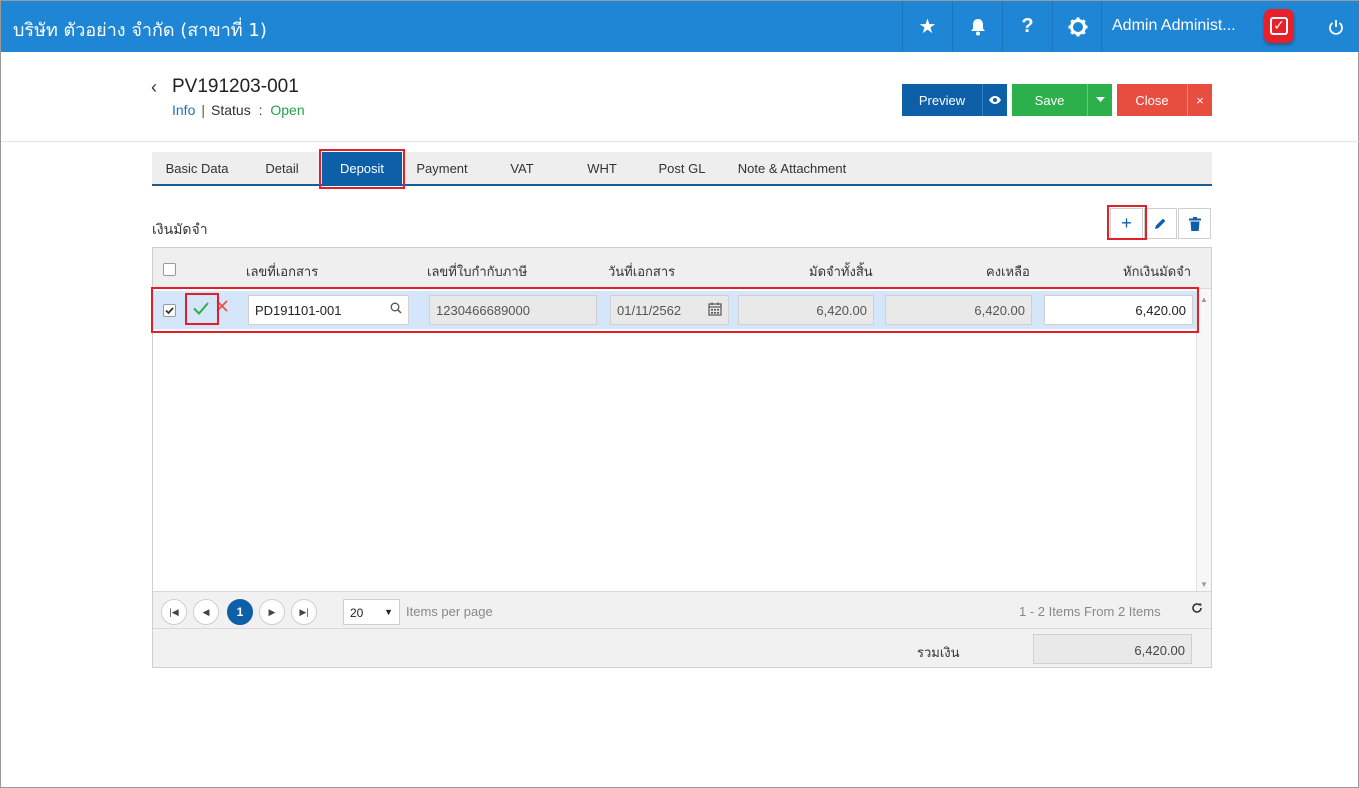  Describe the element at coordinates (942, 100) in the screenshot. I see `preview-button: Preview` at that location.